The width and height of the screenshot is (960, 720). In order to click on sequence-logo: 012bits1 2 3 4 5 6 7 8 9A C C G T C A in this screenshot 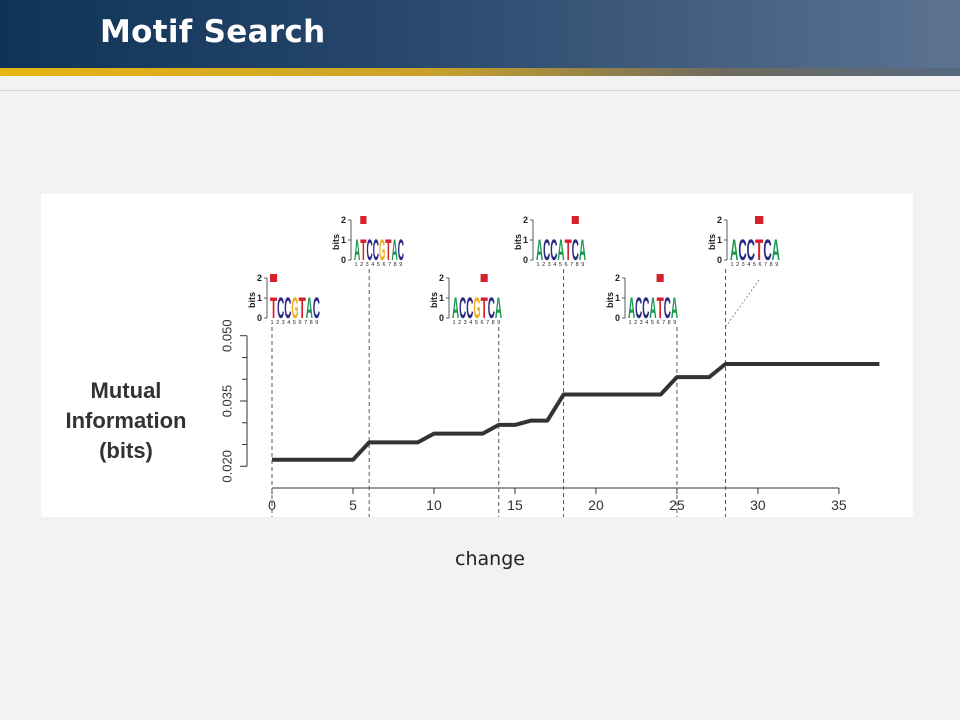, I will do `click(465, 299)`.